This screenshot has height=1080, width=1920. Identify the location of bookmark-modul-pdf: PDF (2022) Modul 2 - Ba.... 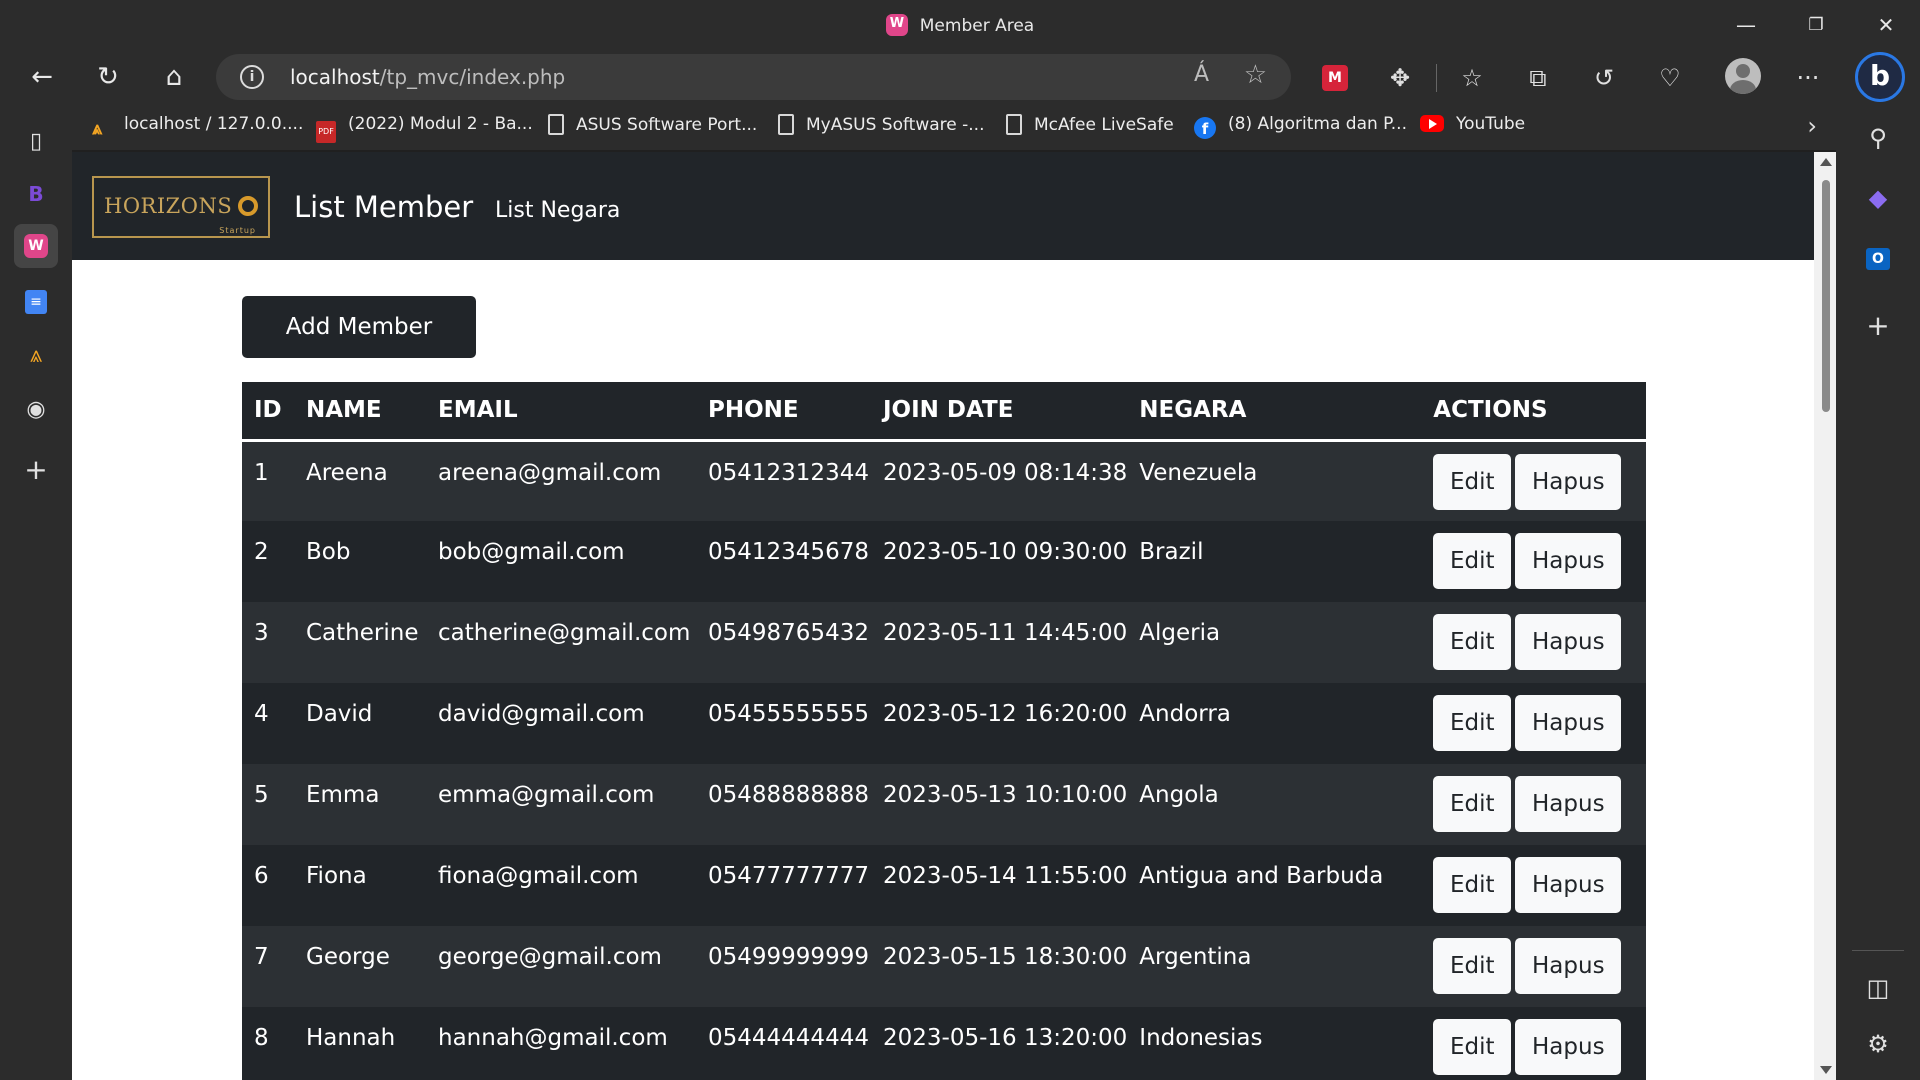
(424, 128).